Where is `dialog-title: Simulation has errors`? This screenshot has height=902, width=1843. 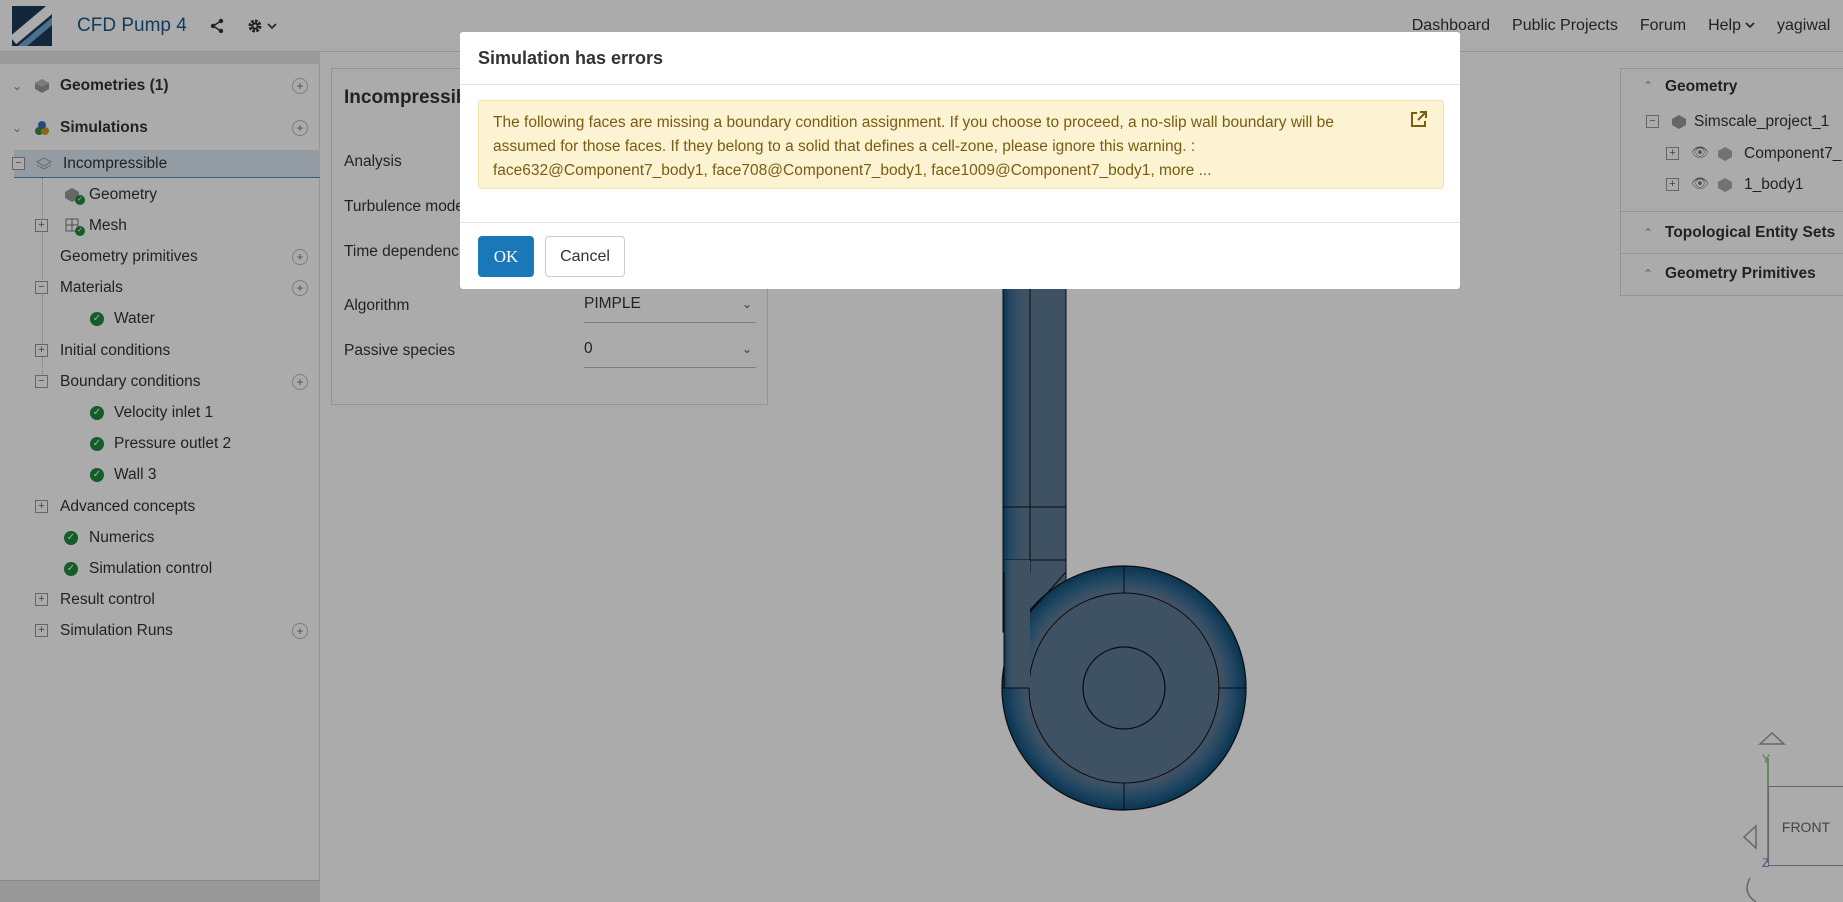
dialog-title: Simulation has errors is located at coordinates (571, 58).